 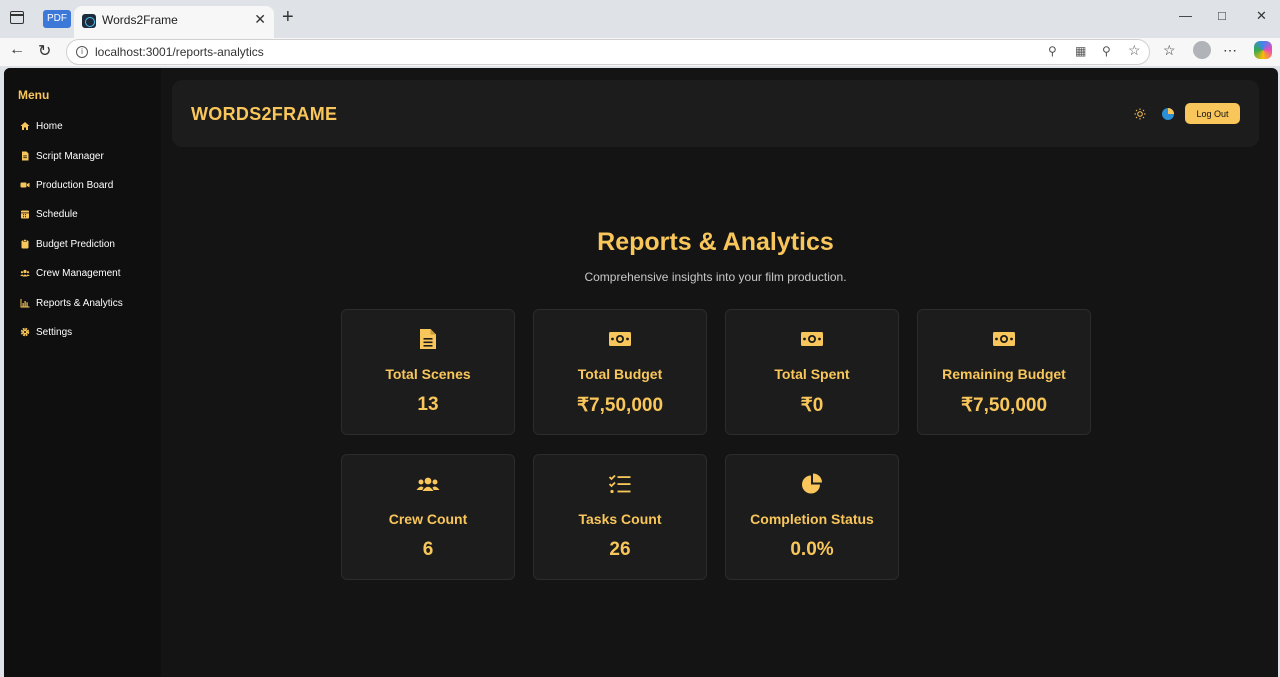 I want to click on sidebar-item-production-board: Production Board, so click(x=66, y=185).